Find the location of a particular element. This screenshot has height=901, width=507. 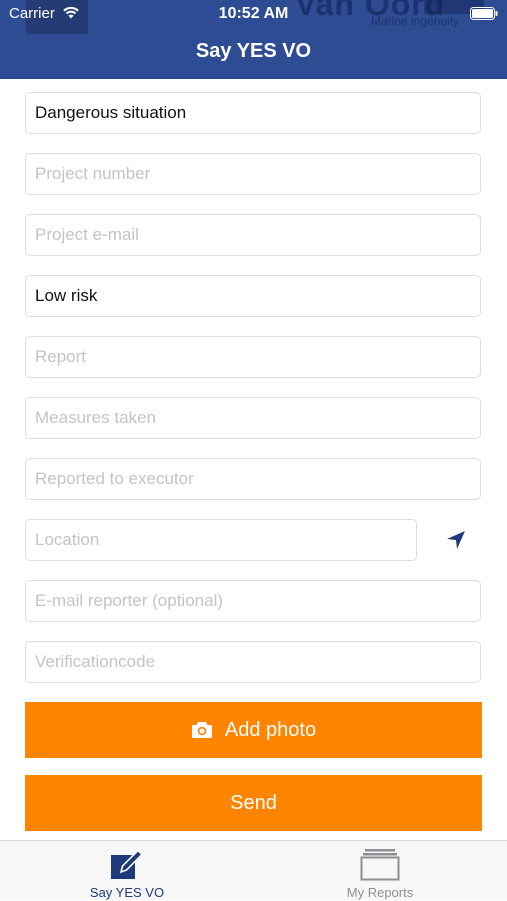

email-reporter-input: E-mail reporter (optional) is located at coordinates (253, 601).